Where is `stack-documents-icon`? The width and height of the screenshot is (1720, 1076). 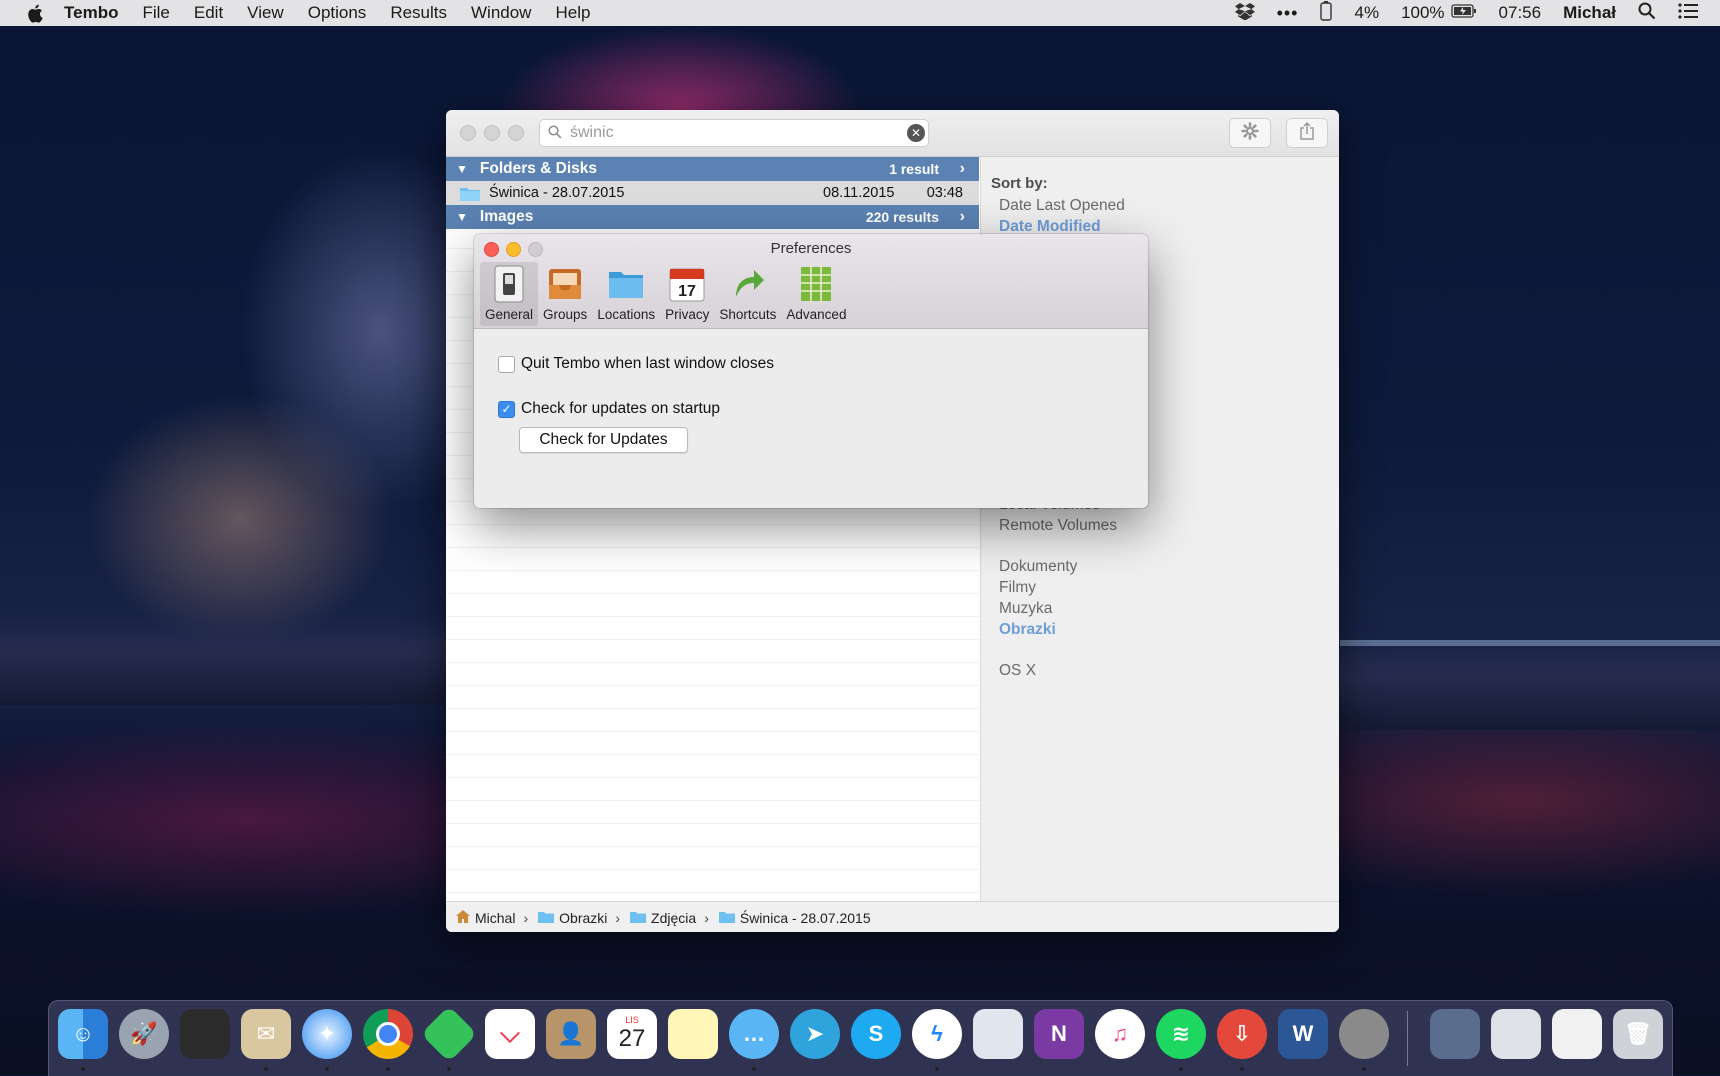
stack-documents-icon is located at coordinates (1577, 1034).